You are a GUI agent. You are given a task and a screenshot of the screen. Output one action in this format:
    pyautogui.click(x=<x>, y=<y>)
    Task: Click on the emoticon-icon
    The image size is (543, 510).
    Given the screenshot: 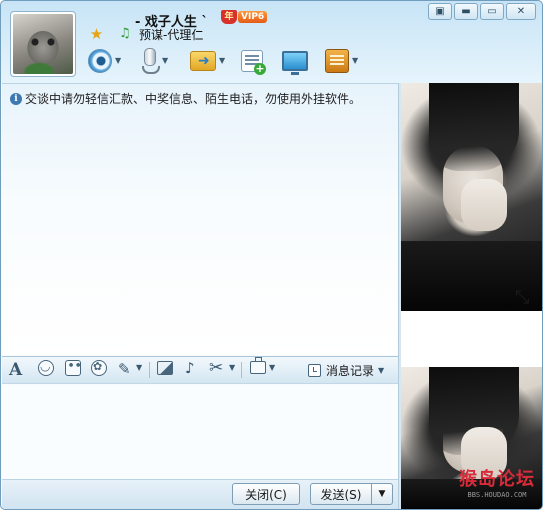 What is the action you would take?
    pyautogui.click(x=46, y=367)
    